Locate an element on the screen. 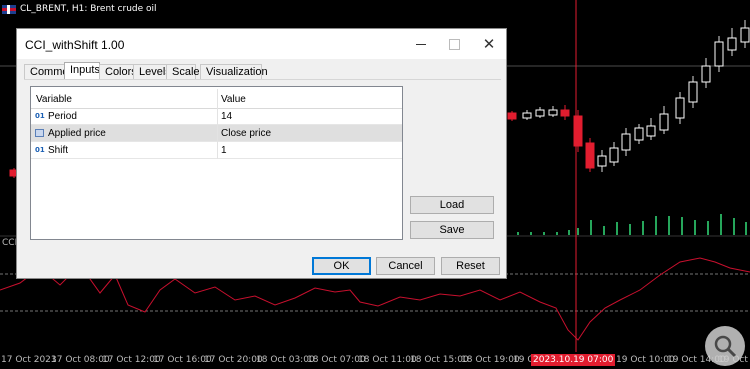 The width and height of the screenshot is (750, 369). maximize-icon is located at coordinates (454, 44).